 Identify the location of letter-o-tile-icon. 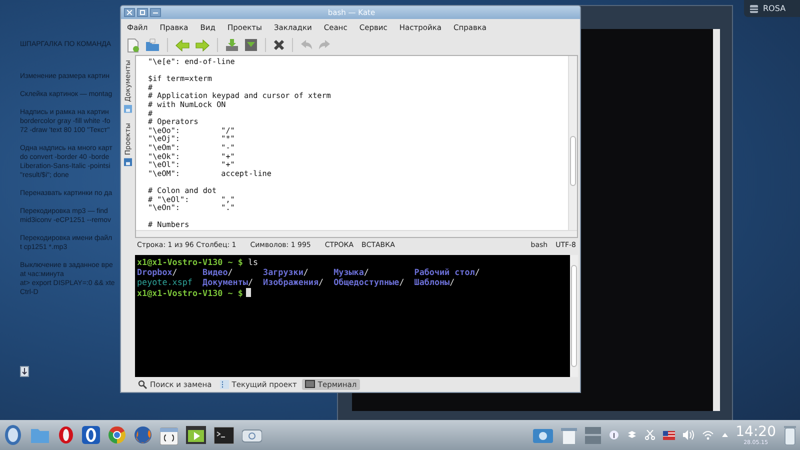
(91, 435).